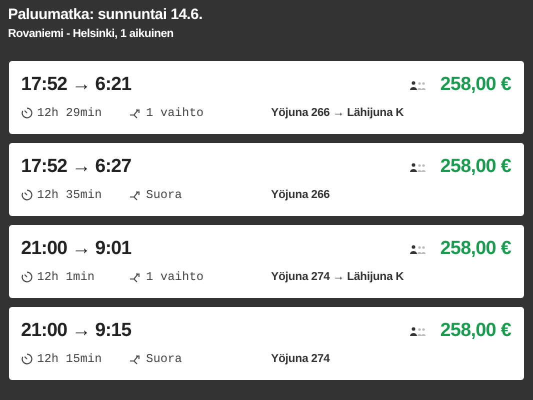 This screenshot has height=400, width=533. I want to click on duration: 12h 15min, so click(69, 359).